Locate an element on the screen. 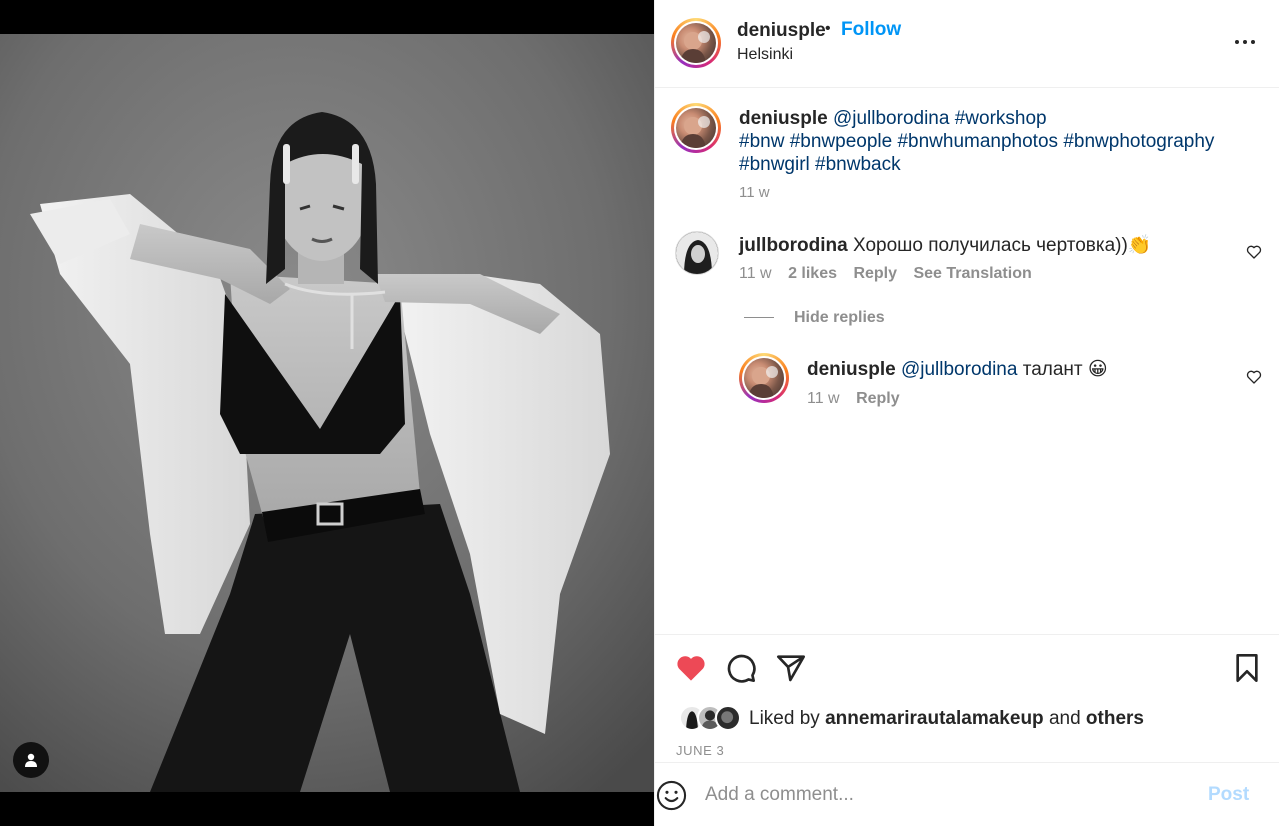 The height and width of the screenshot is (826, 1279). reply-like-heart-icon is located at coordinates (1254, 377).